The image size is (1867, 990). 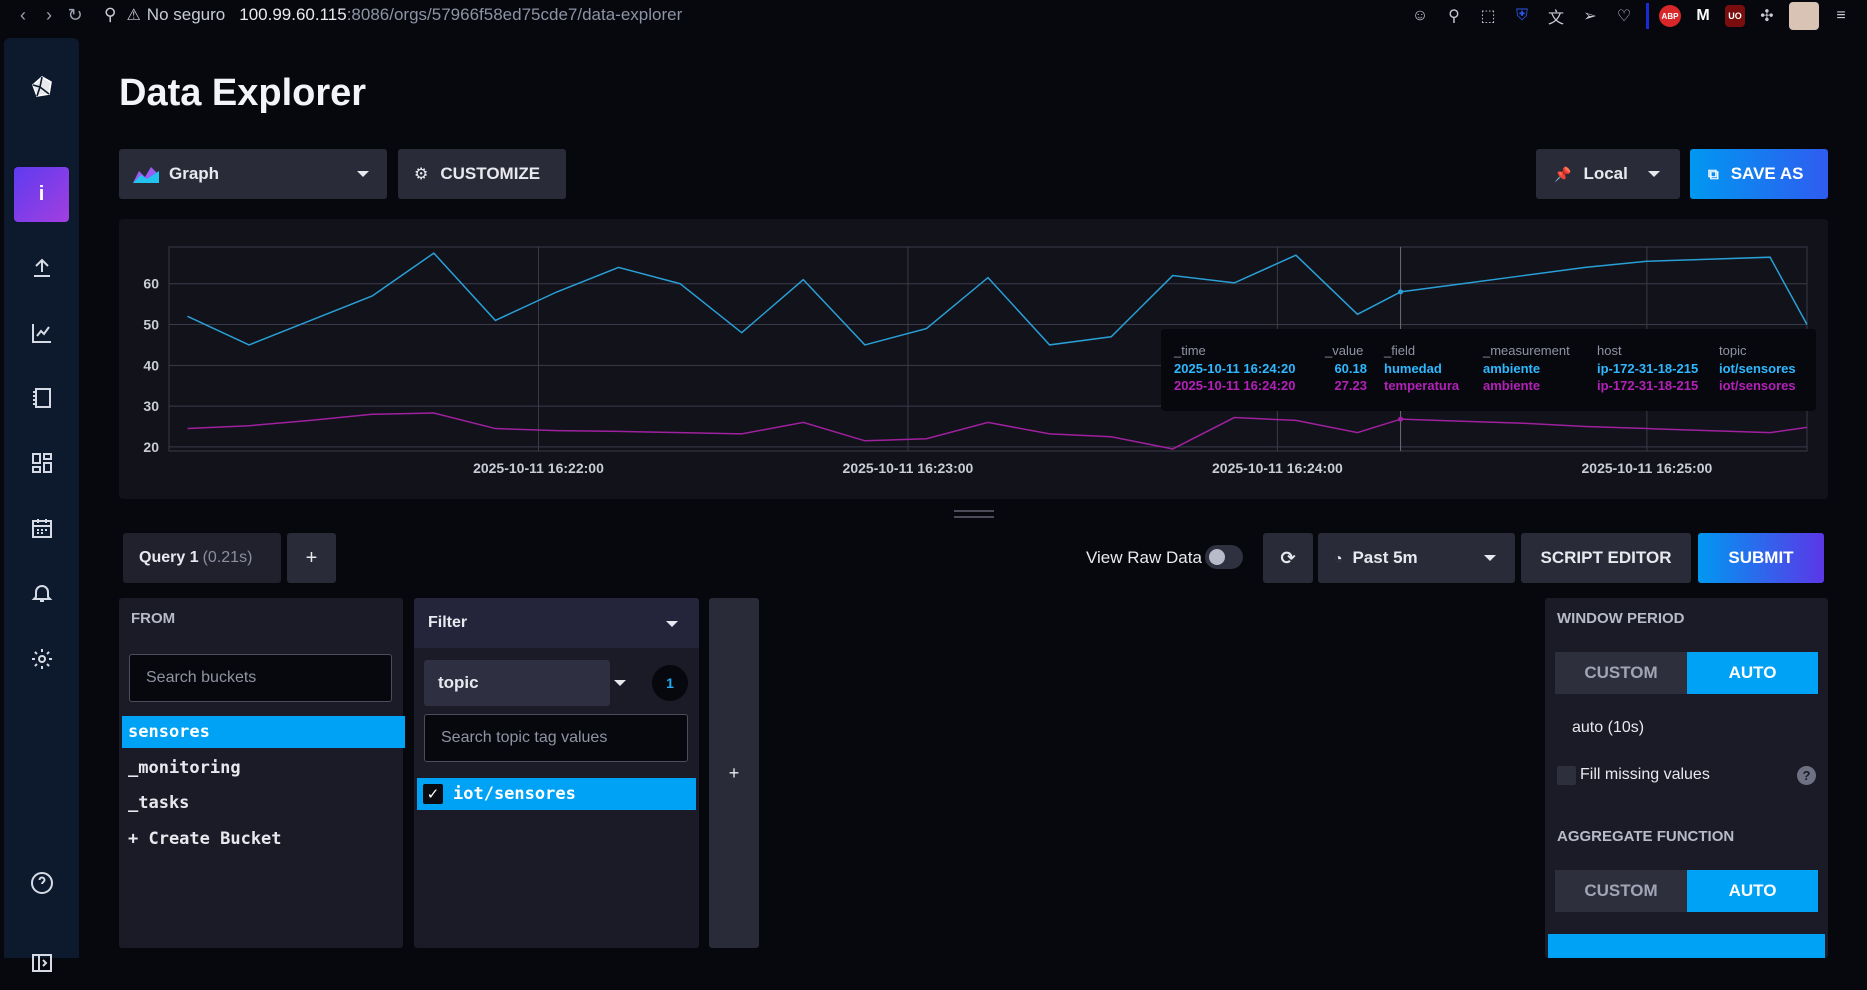 What do you see at coordinates (151, 365) in the screenshot?
I see `y-tick-label: 40` at bounding box center [151, 365].